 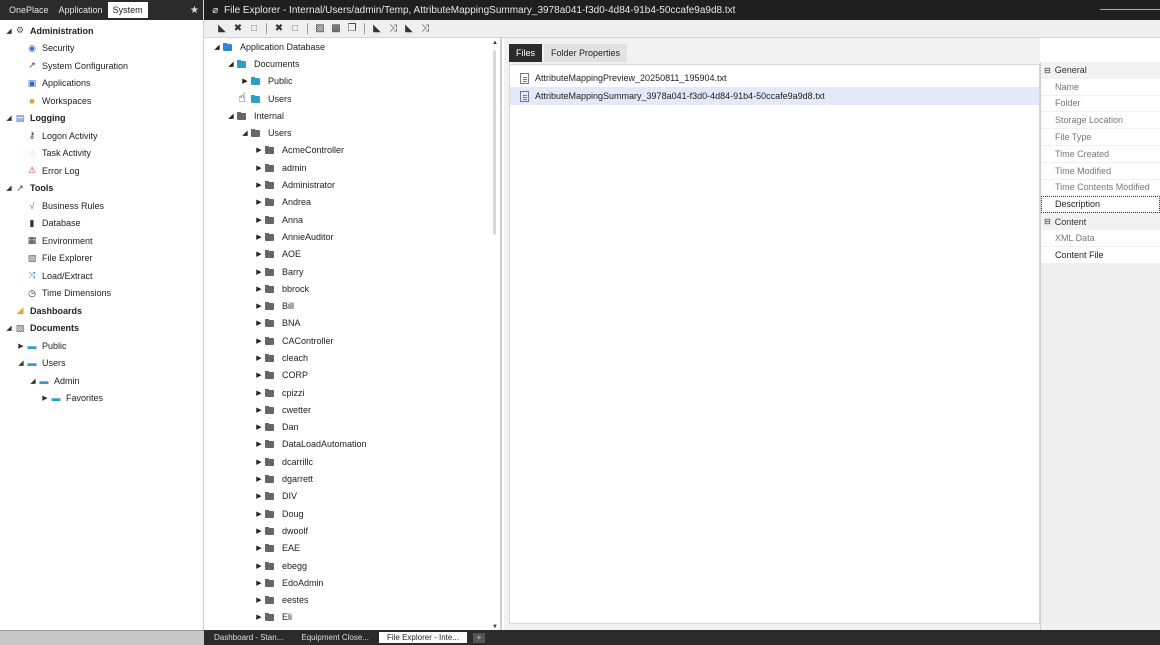 What do you see at coordinates (352, 340) in the screenshot?
I see `tree-item-cacontroller: ▶ CAController` at bounding box center [352, 340].